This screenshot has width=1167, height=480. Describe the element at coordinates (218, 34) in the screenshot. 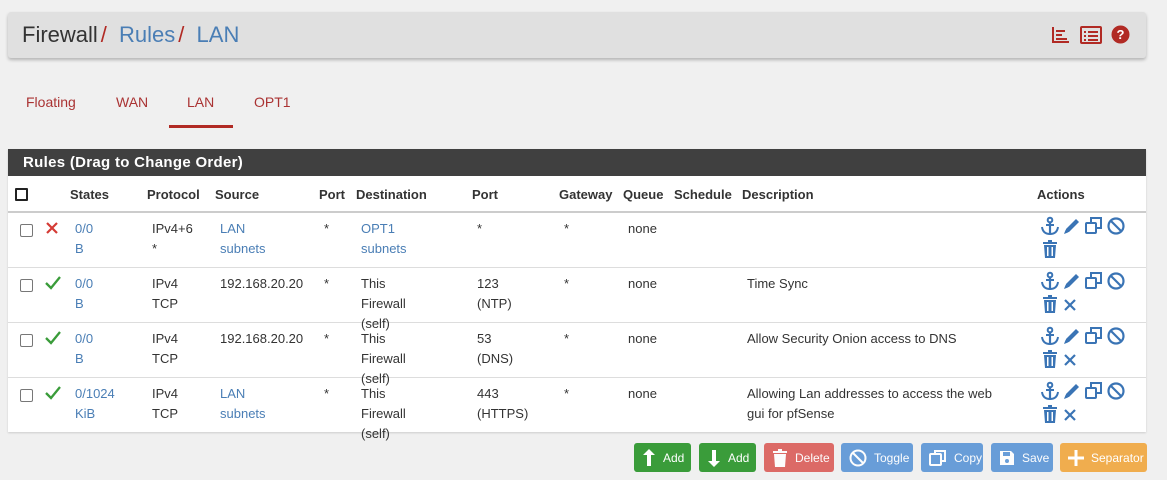

I see `breadcrumb-lan: LAN` at that location.